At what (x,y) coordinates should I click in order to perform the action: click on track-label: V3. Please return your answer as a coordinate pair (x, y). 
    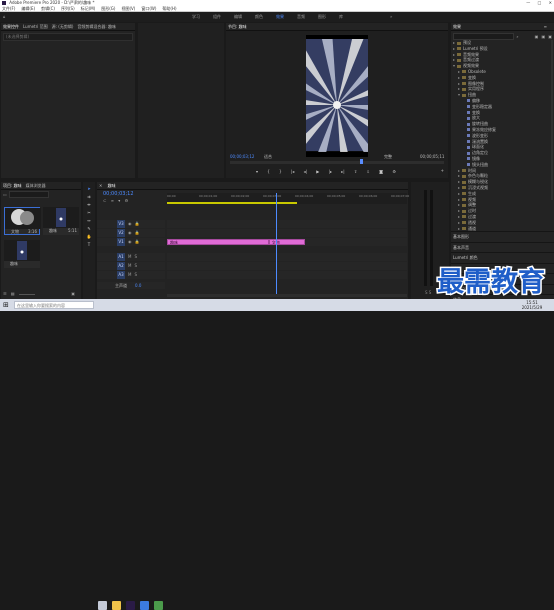
    Looking at the image, I should click on (121, 224).